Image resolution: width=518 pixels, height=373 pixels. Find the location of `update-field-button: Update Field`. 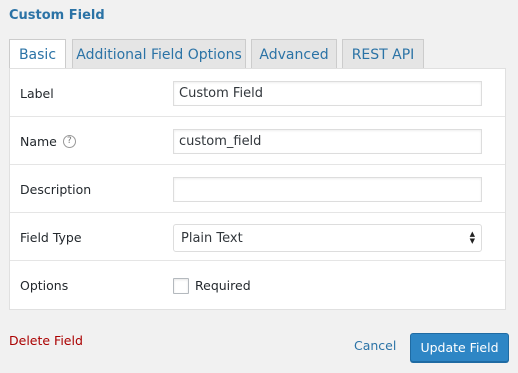

update-field-button: Update Field is located at coordinates (459, 347).